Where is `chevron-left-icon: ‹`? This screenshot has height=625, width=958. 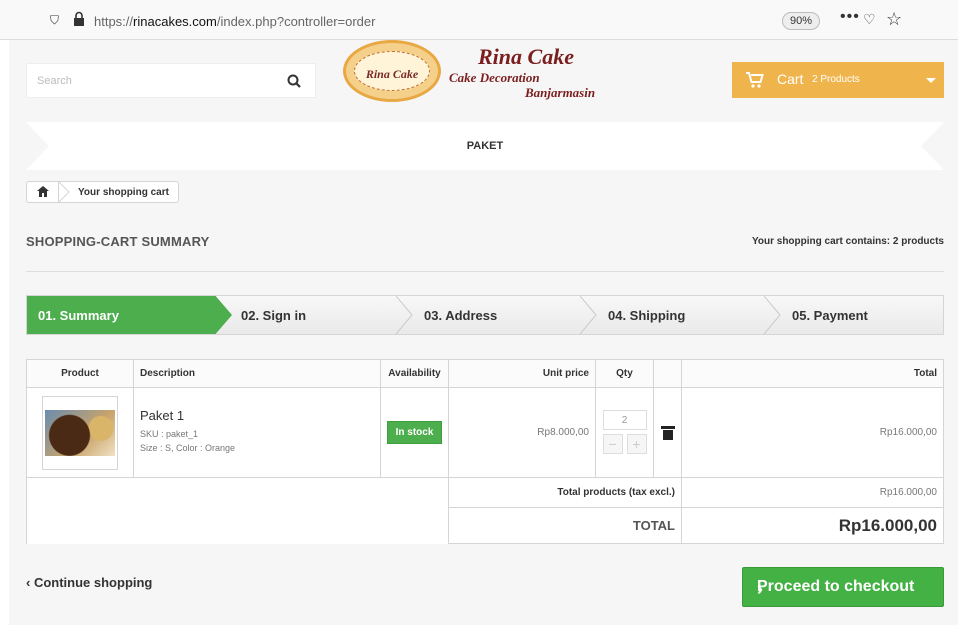 chevron-left-icon: ‹ is located at coordinates (30, 582).